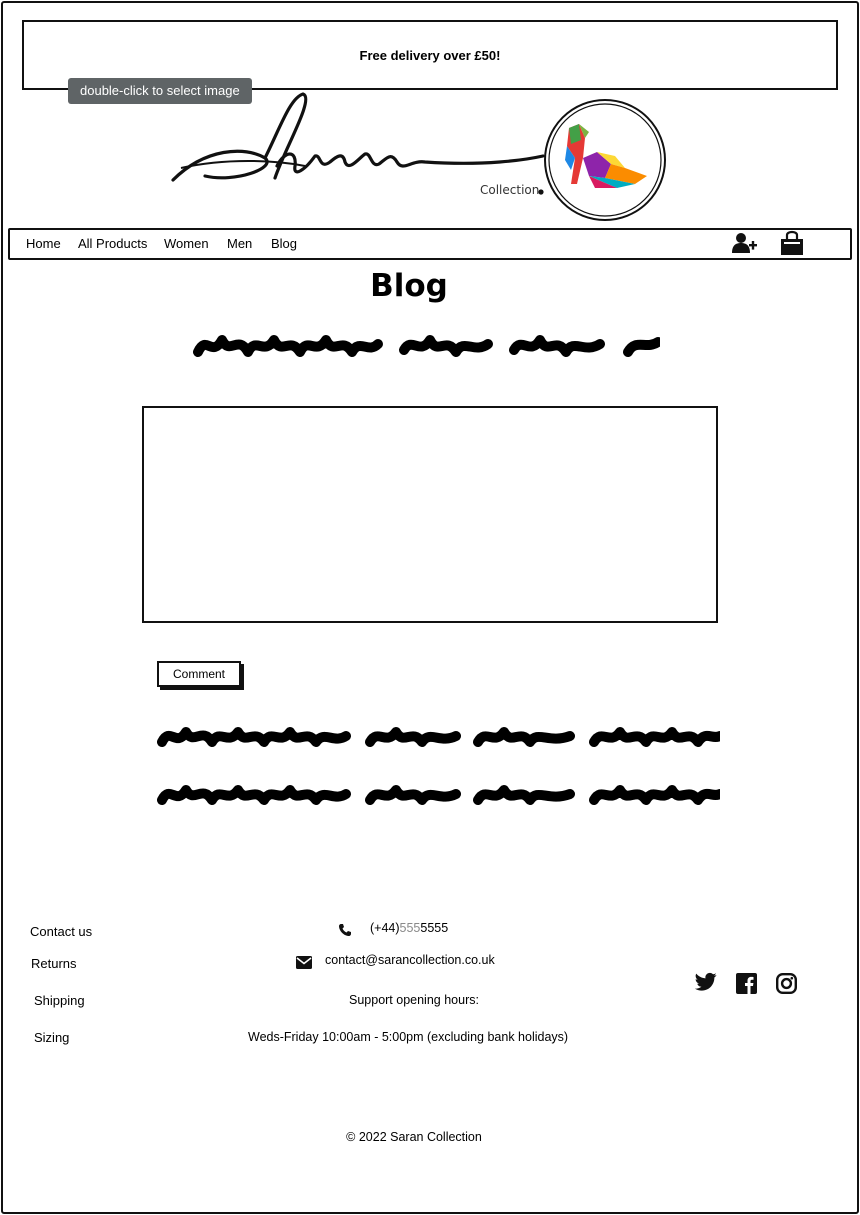 This screenshot has width=860, height=1215. Describe the element at coordinates (112, 243) in the screenshot. I see `nav-item-all-products: All Products` at that location.